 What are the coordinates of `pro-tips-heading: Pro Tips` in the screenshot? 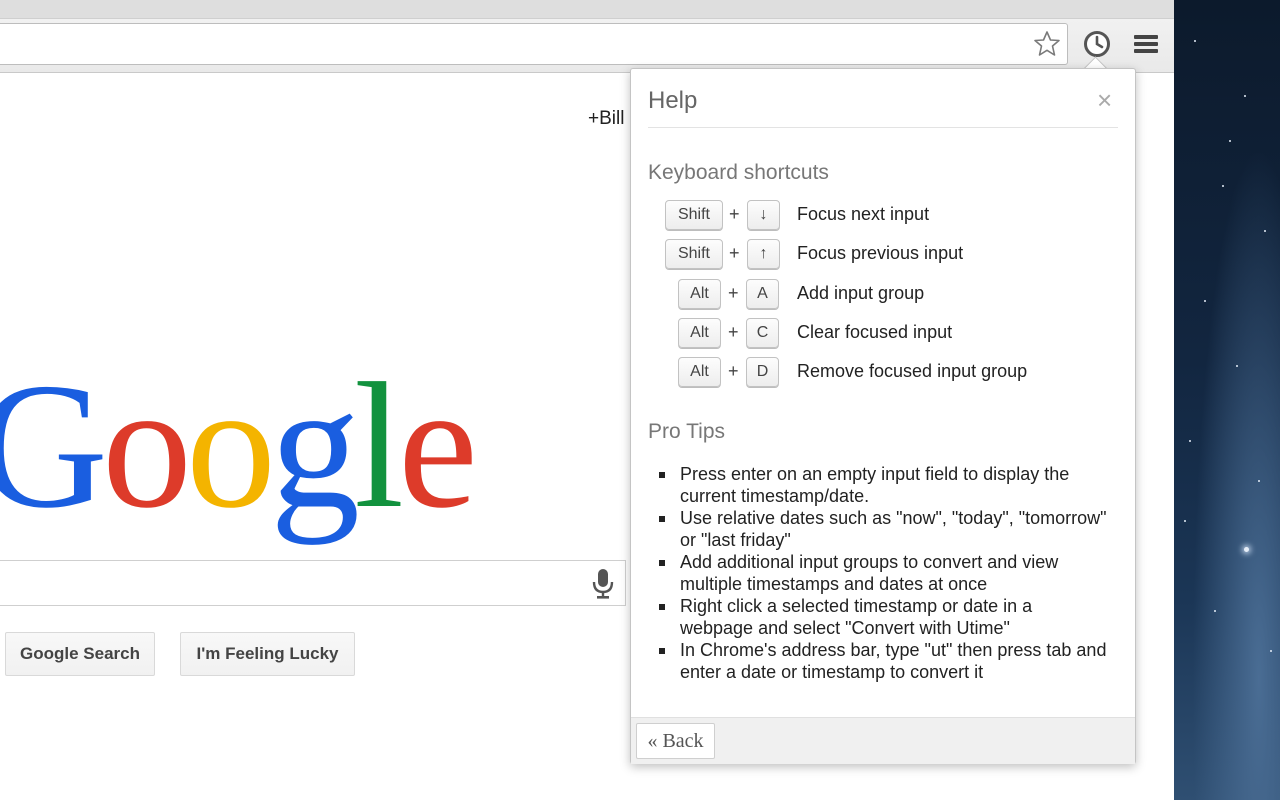 It's located at (687, 431).